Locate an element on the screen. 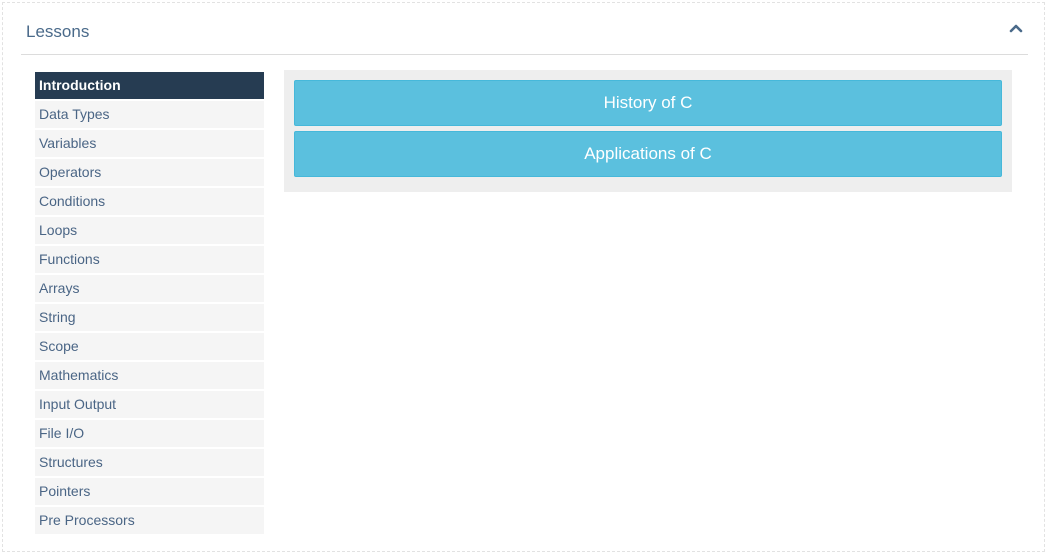  sidebar-item-mathematics: Mathematics is located at coordinates (149, 375).